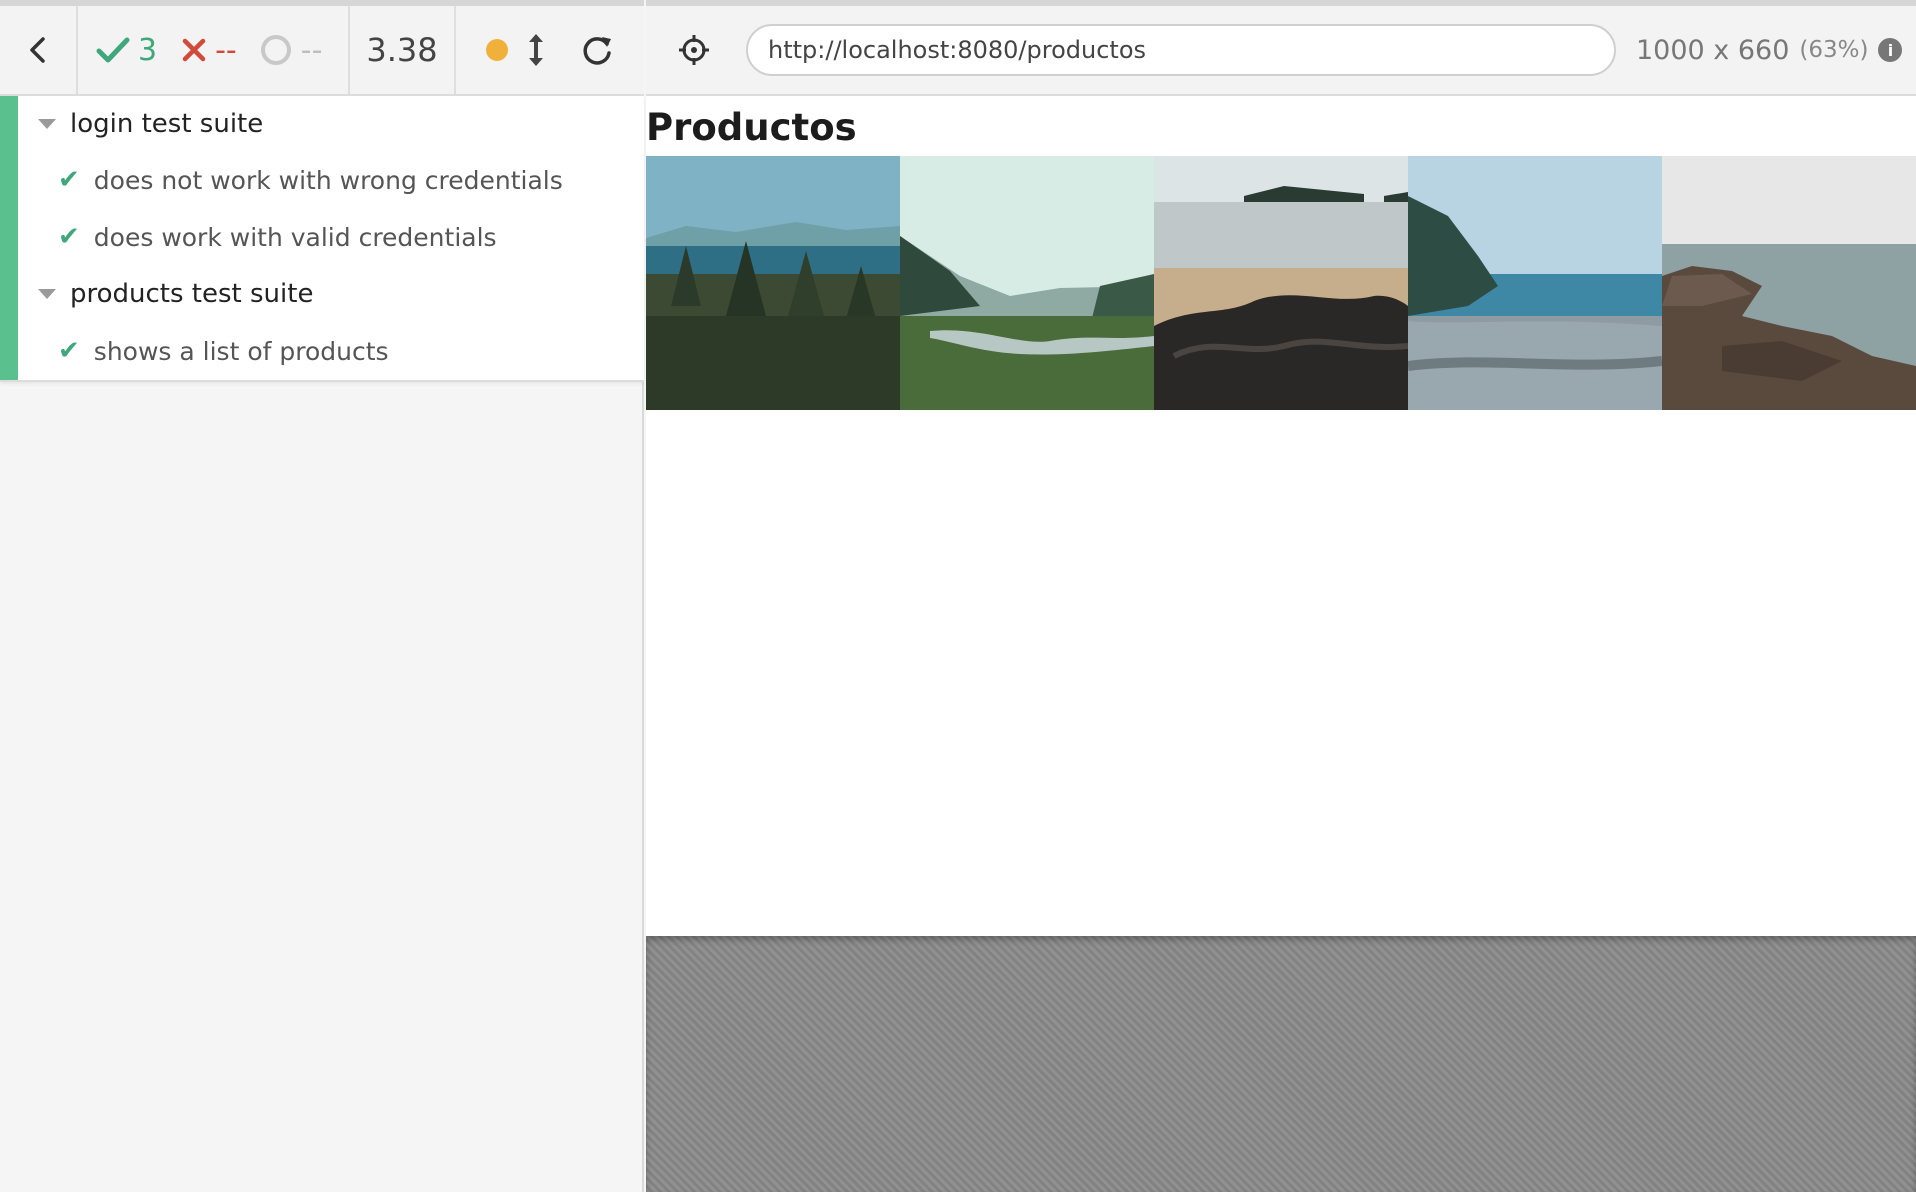 The width and height of the screenshot is (1916, 1192). I want to click on suite-products: products test suite, so click(175, 294).